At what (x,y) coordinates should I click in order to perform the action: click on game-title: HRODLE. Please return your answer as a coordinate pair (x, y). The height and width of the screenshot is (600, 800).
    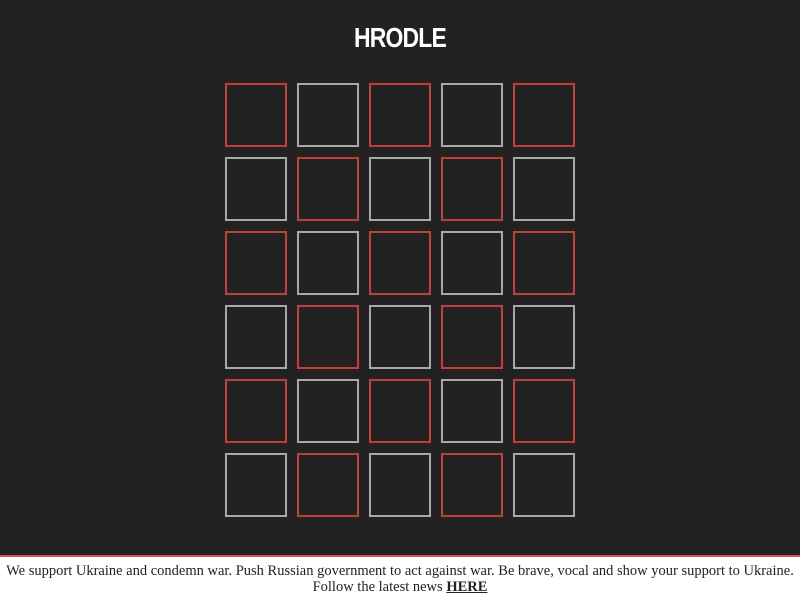
    Looking at the image, I should click on (400, 37).